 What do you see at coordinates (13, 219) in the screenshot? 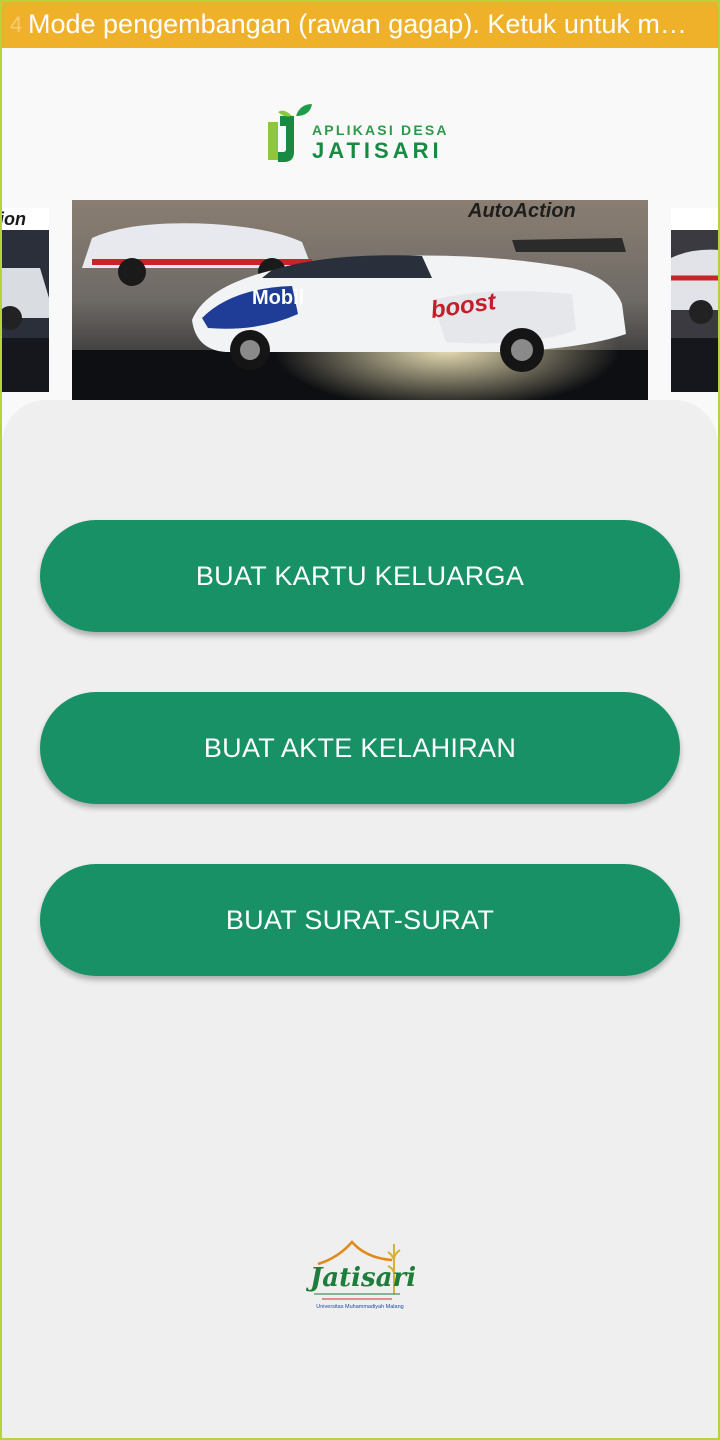
I see `svg-text: Action` at bounding box center [13, 219].